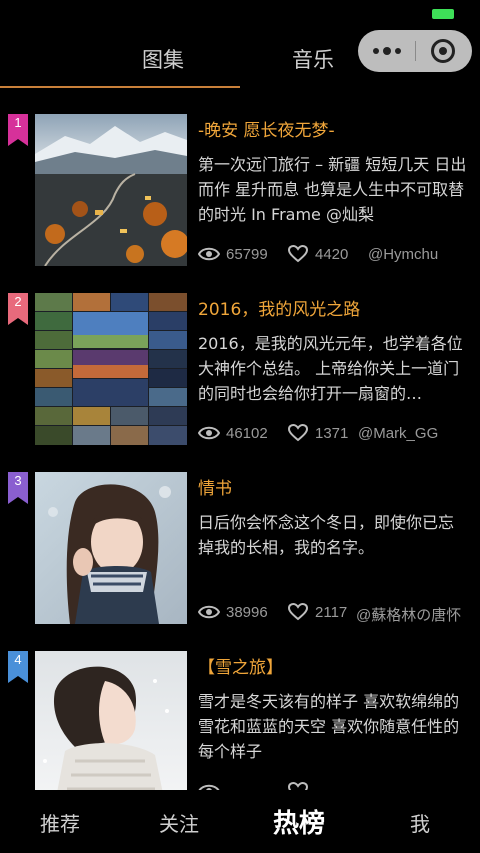  What do you see at coordinates (240, 13) in the screenshot?
I see `status-bar` at bounding box center [240, 13].